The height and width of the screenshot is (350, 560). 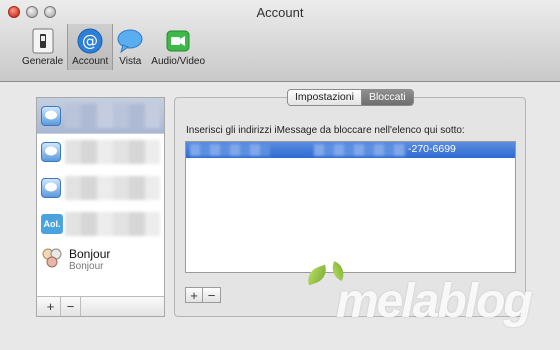 What do you see at coordinates (432, 149) in the screenshot?
I see `blocked-entry-number: -270-6699` at bounding box center [432, 149].